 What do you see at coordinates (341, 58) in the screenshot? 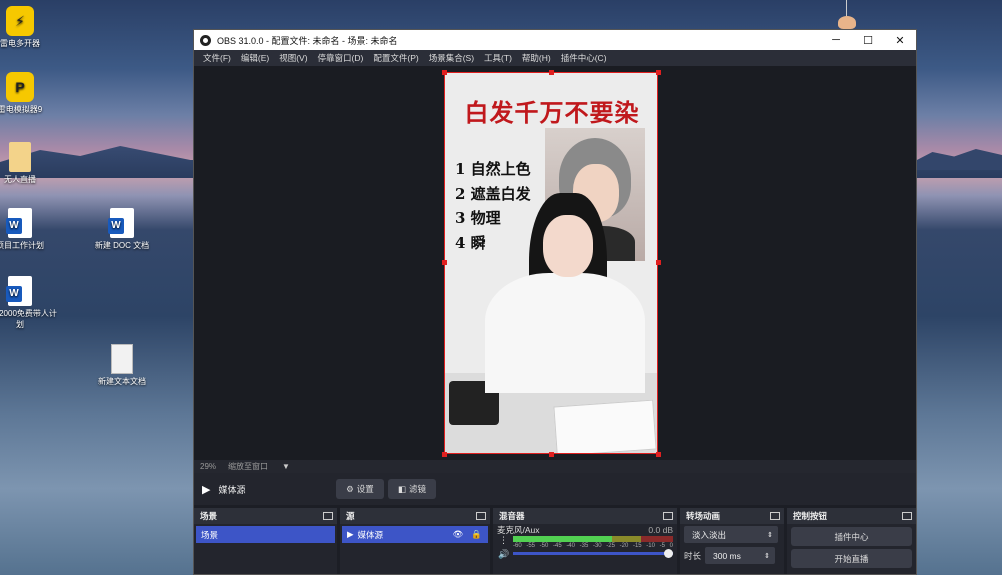
I see `menu-docks: 停靠窗口(D)` at bounding box center [341, 58].